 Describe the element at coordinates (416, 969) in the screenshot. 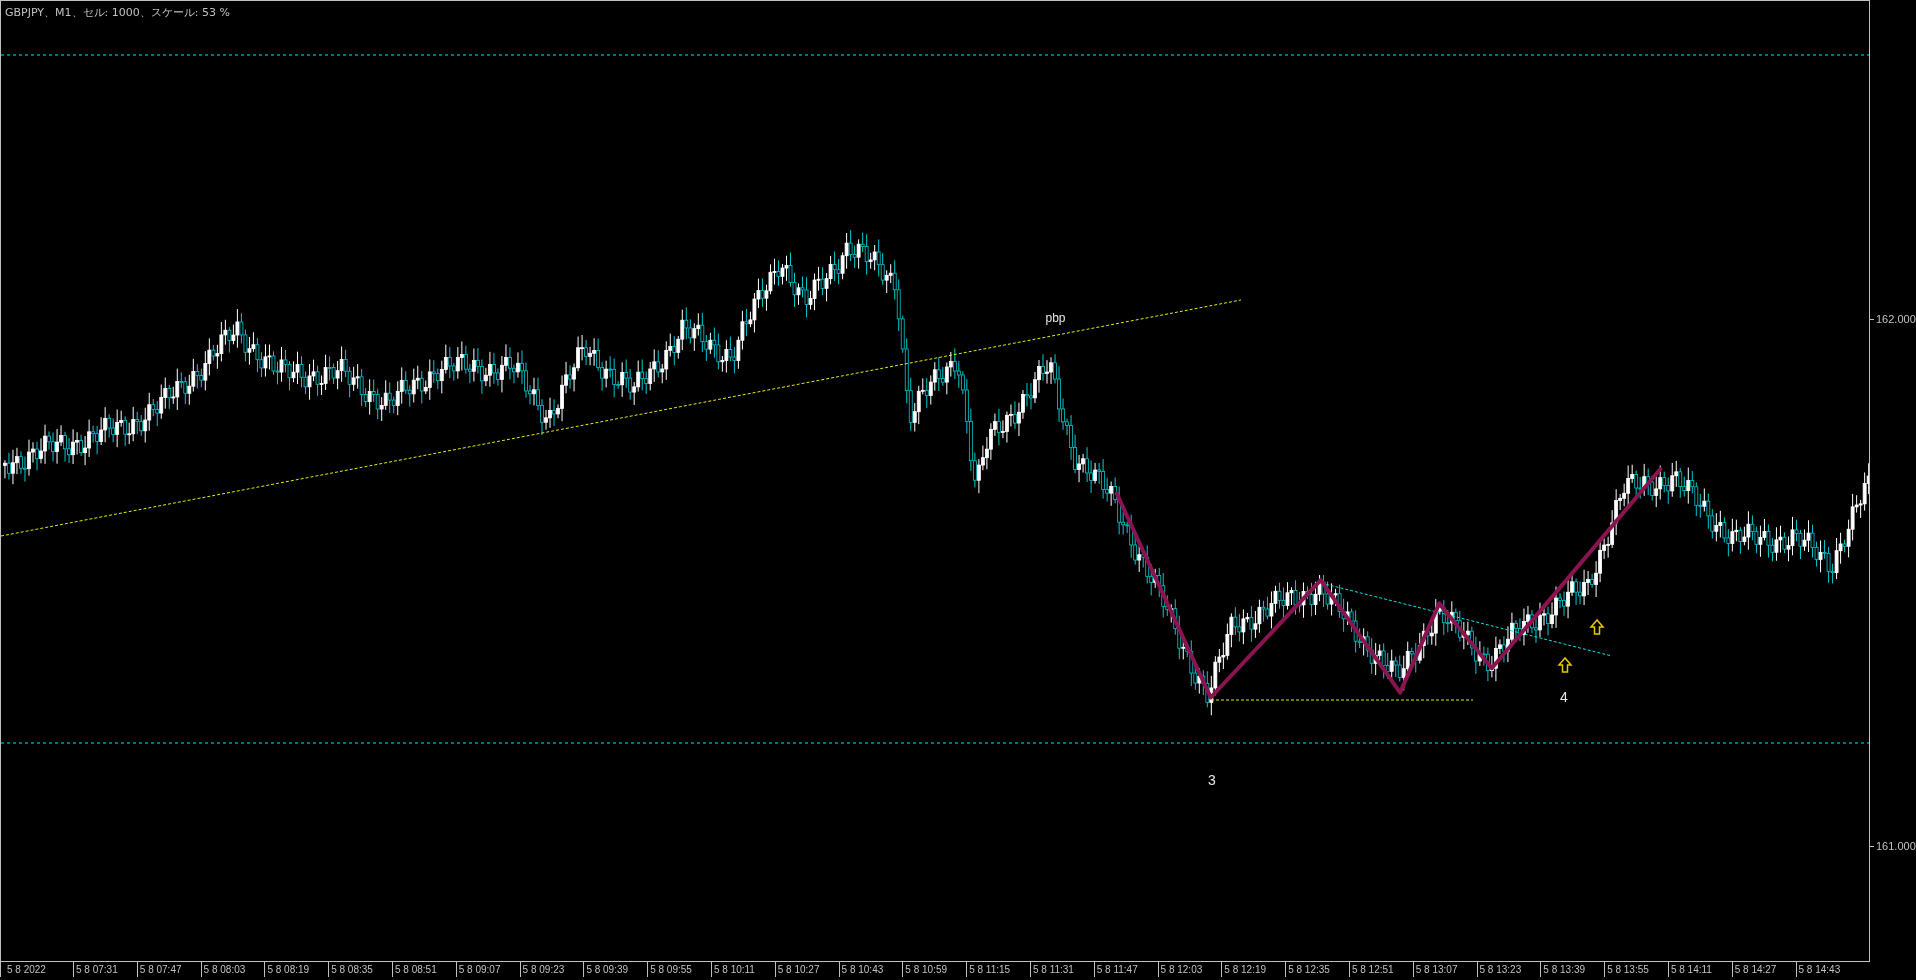

I see `time-label: 5 8 08:51` at that location.